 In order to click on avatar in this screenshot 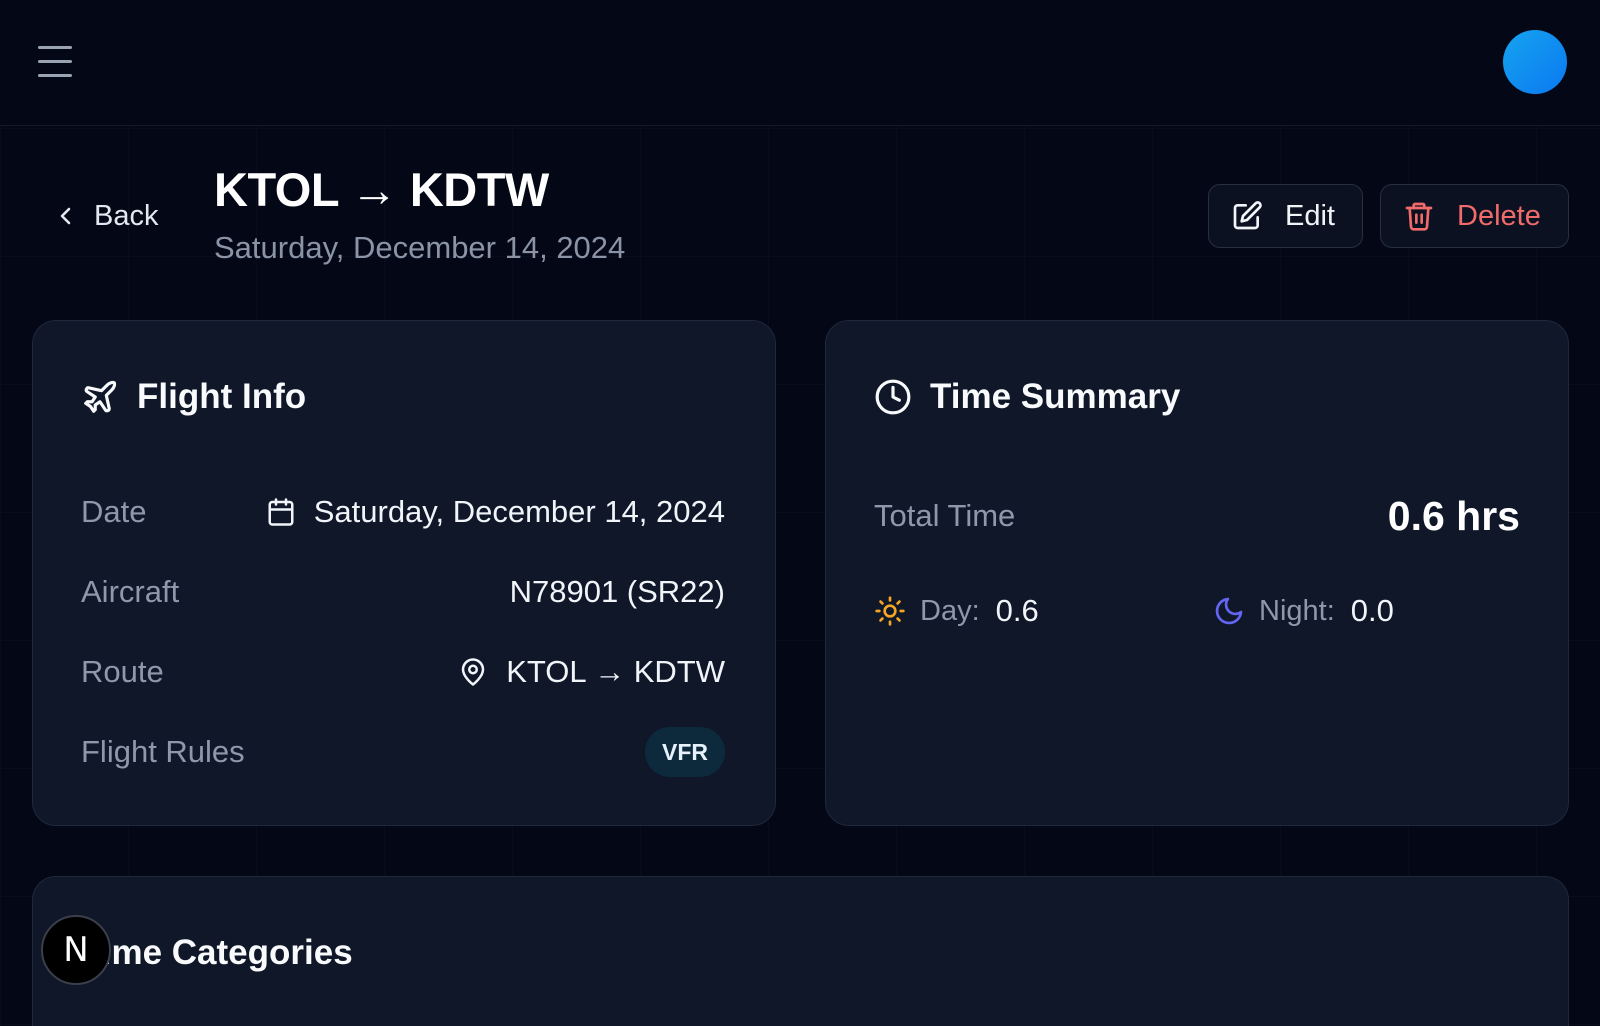, I will do `click(1535, 62)`.